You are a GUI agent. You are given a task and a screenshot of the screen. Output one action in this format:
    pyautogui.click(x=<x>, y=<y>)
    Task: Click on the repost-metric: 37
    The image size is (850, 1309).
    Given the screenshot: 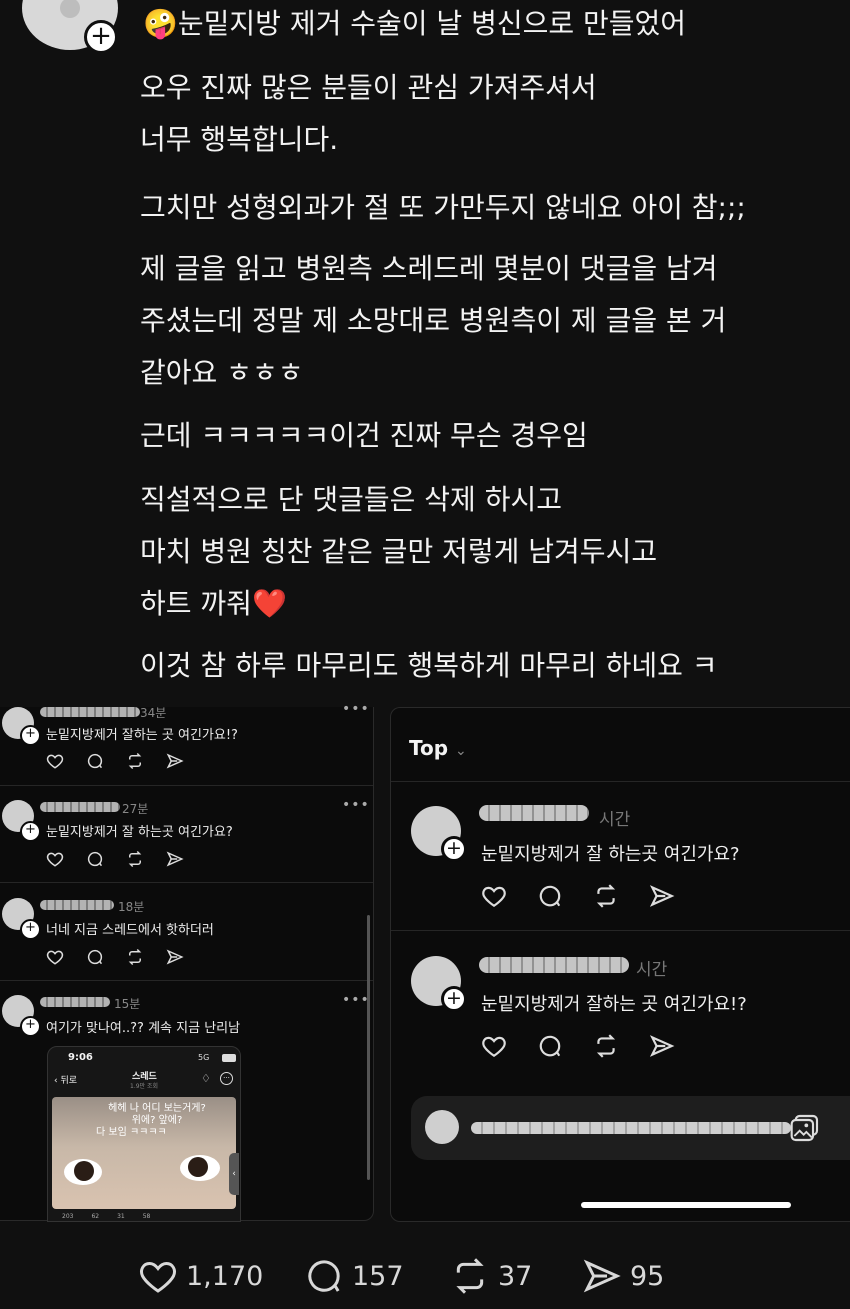 What is the action you would take?
    pyautogui.click(x=491, y=1276)
    